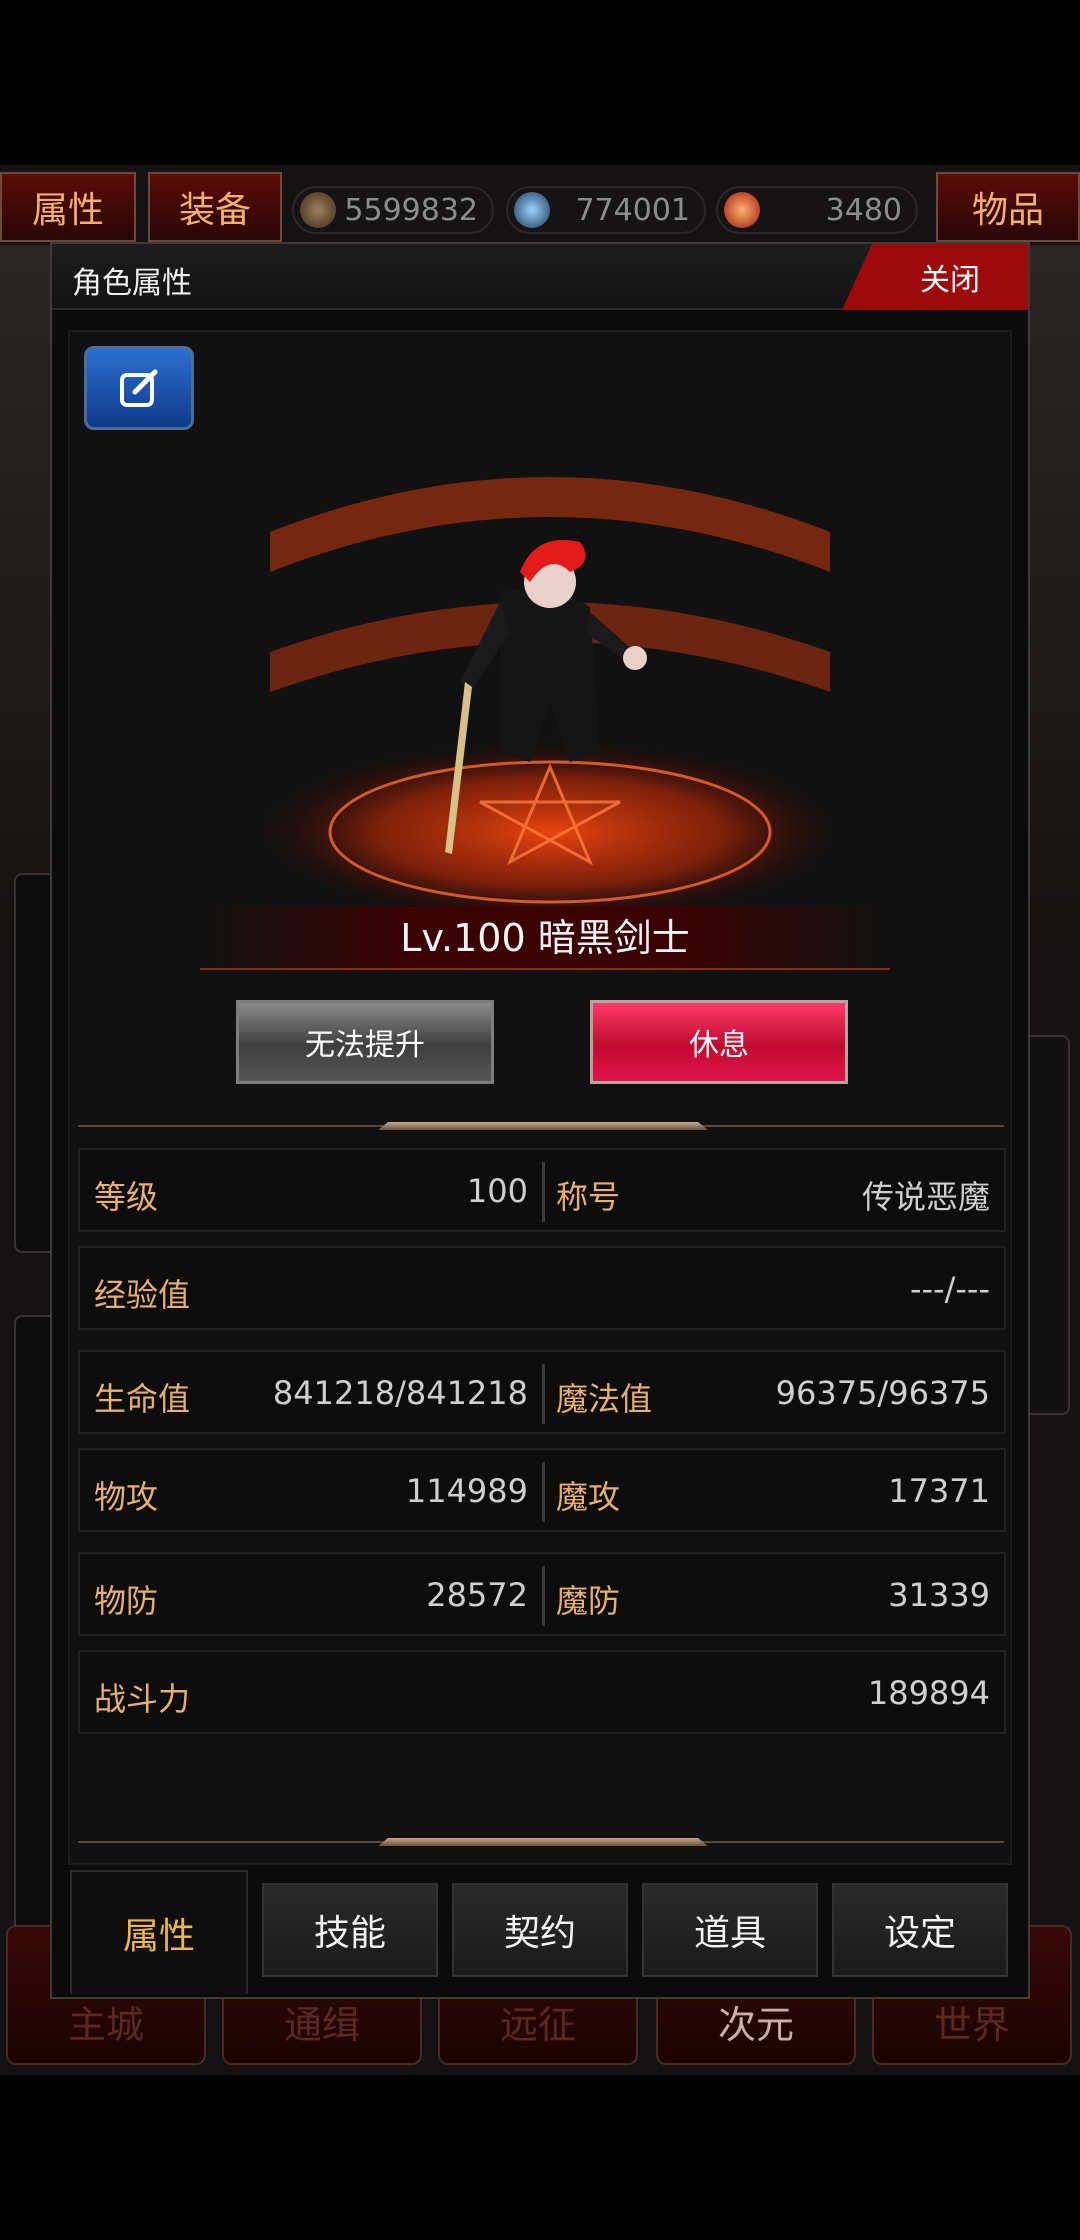 This screenshot has width=1080, height=2240. Describe the element at coordinates (928, 1693) in the screenshot. I see `combat-power-value: 189894` at that location.